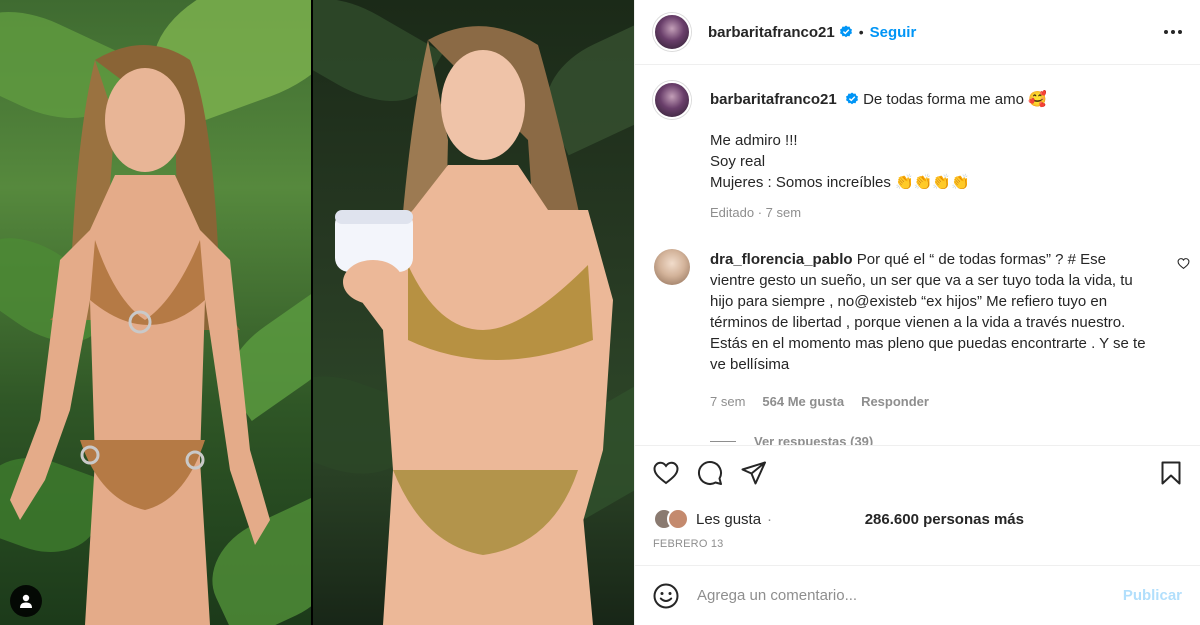 This screenshot has height=625, width=1200. I want to click on post-header: barbaritafranco21 • Seguir, so click(917, 32).